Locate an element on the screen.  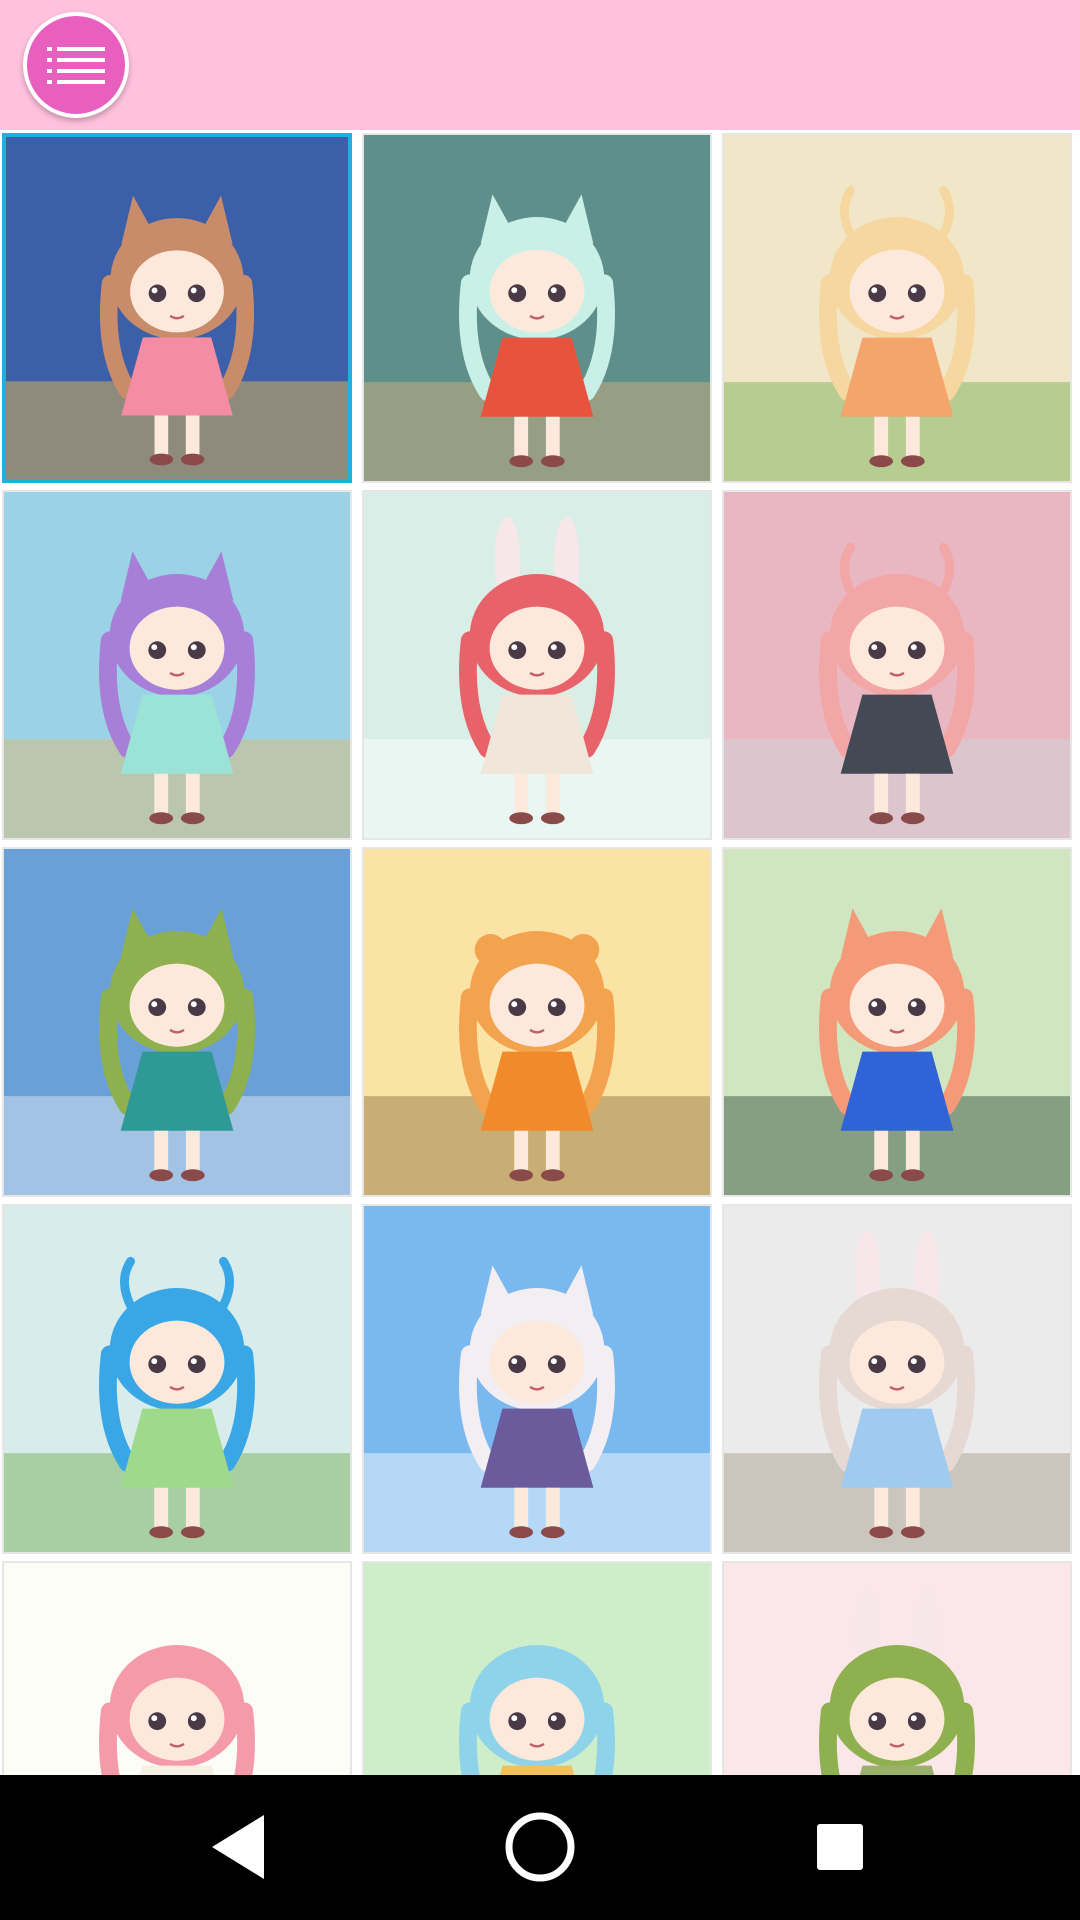
home-button is located at coordinates (540, 1847).